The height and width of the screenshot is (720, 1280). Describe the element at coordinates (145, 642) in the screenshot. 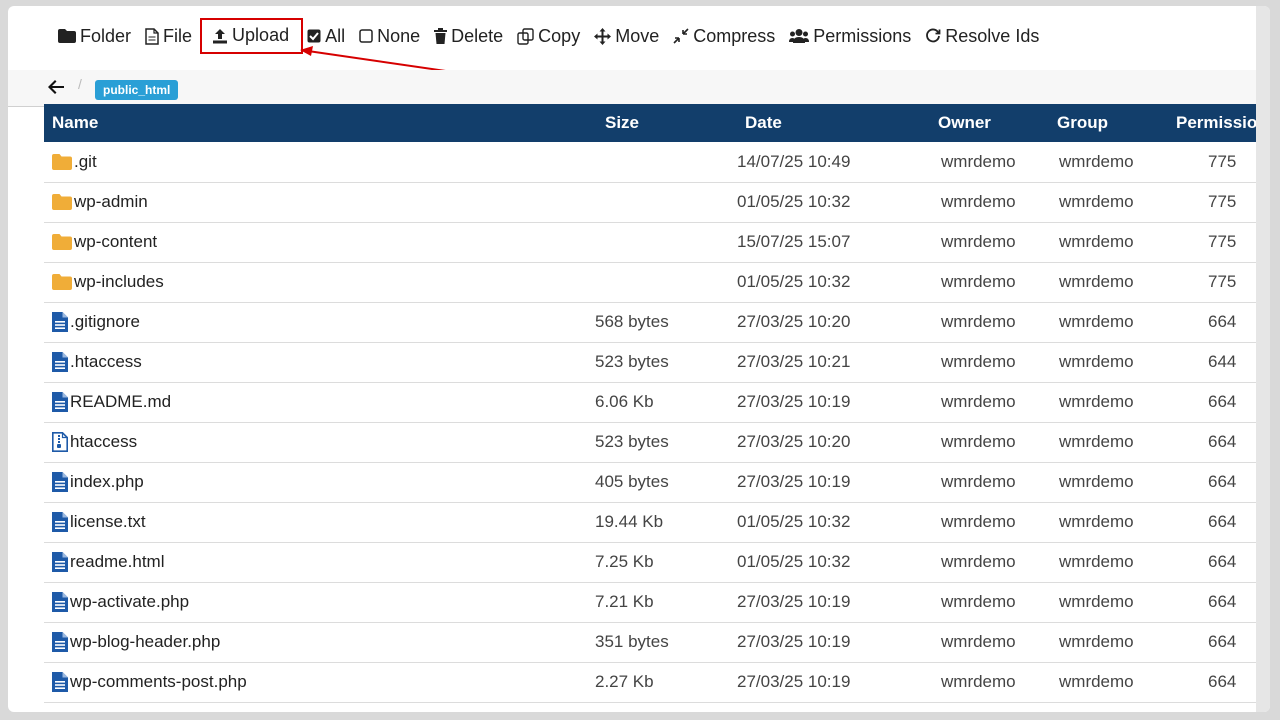

I see `file-name: wp-blog-header.php` at that location.